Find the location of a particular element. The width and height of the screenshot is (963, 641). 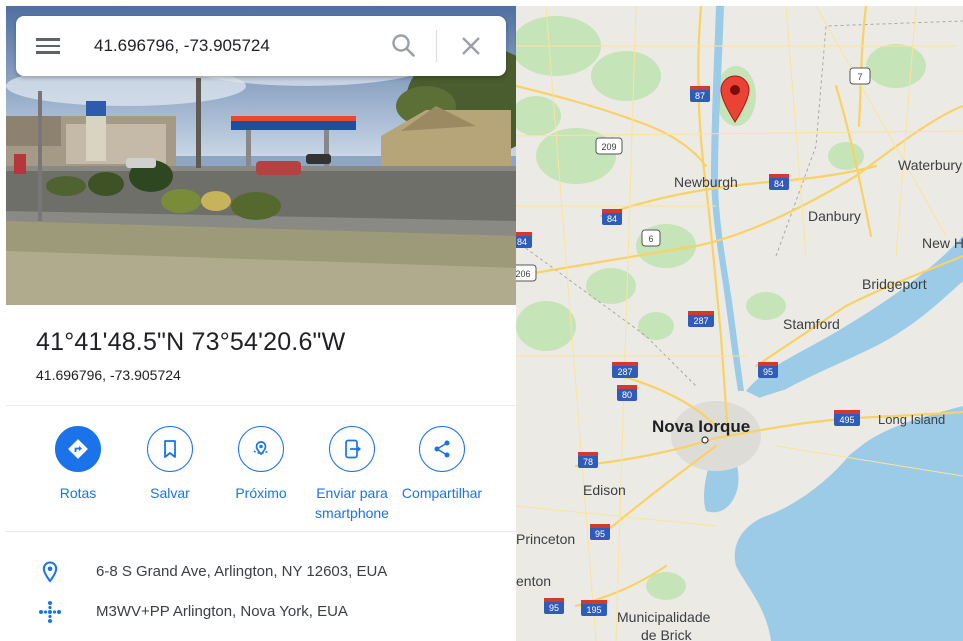

search-icon is located at coordinates (404, 46).